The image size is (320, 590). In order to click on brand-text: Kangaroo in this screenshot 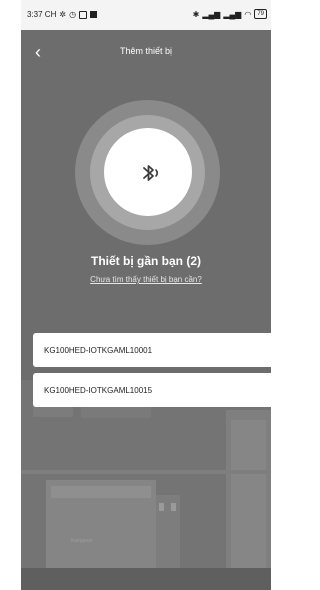, I will do `click(82, 541)`.